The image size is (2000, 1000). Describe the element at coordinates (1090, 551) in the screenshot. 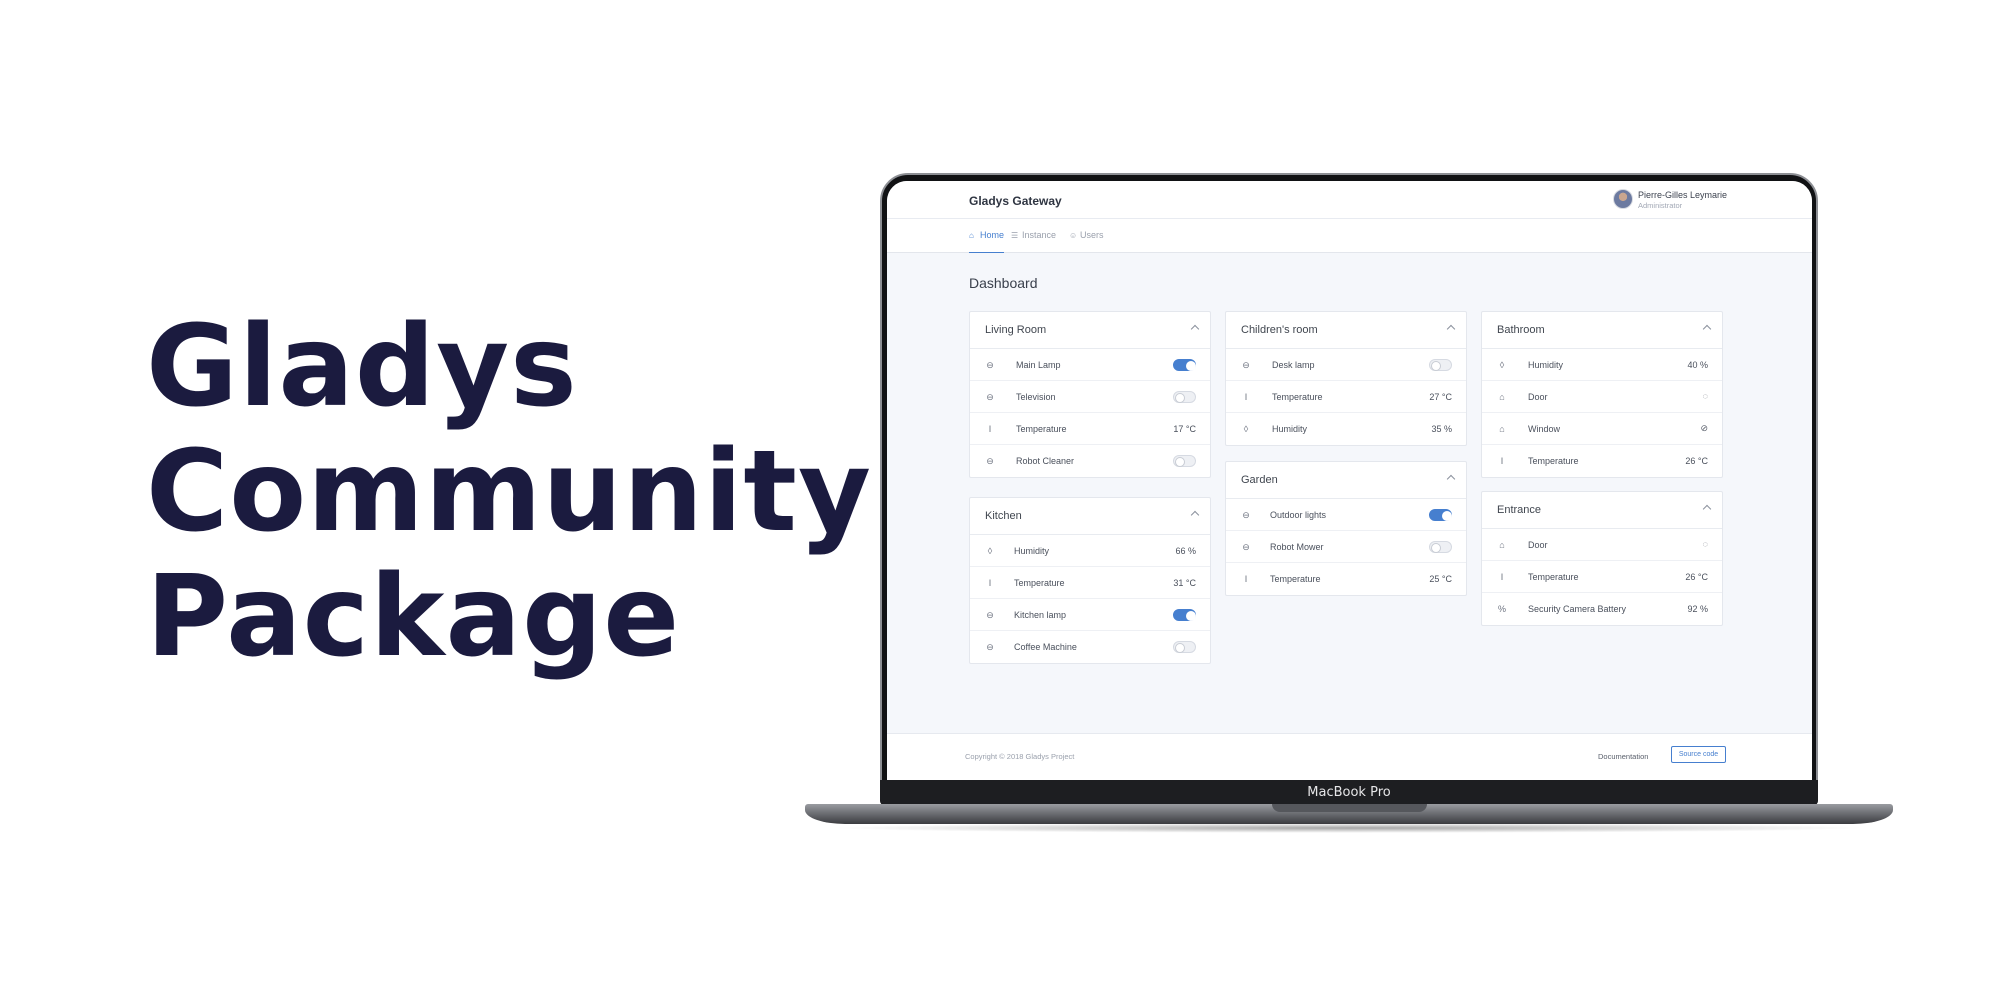

I see `device-row: ◊ Humidity 66 %` at that location.